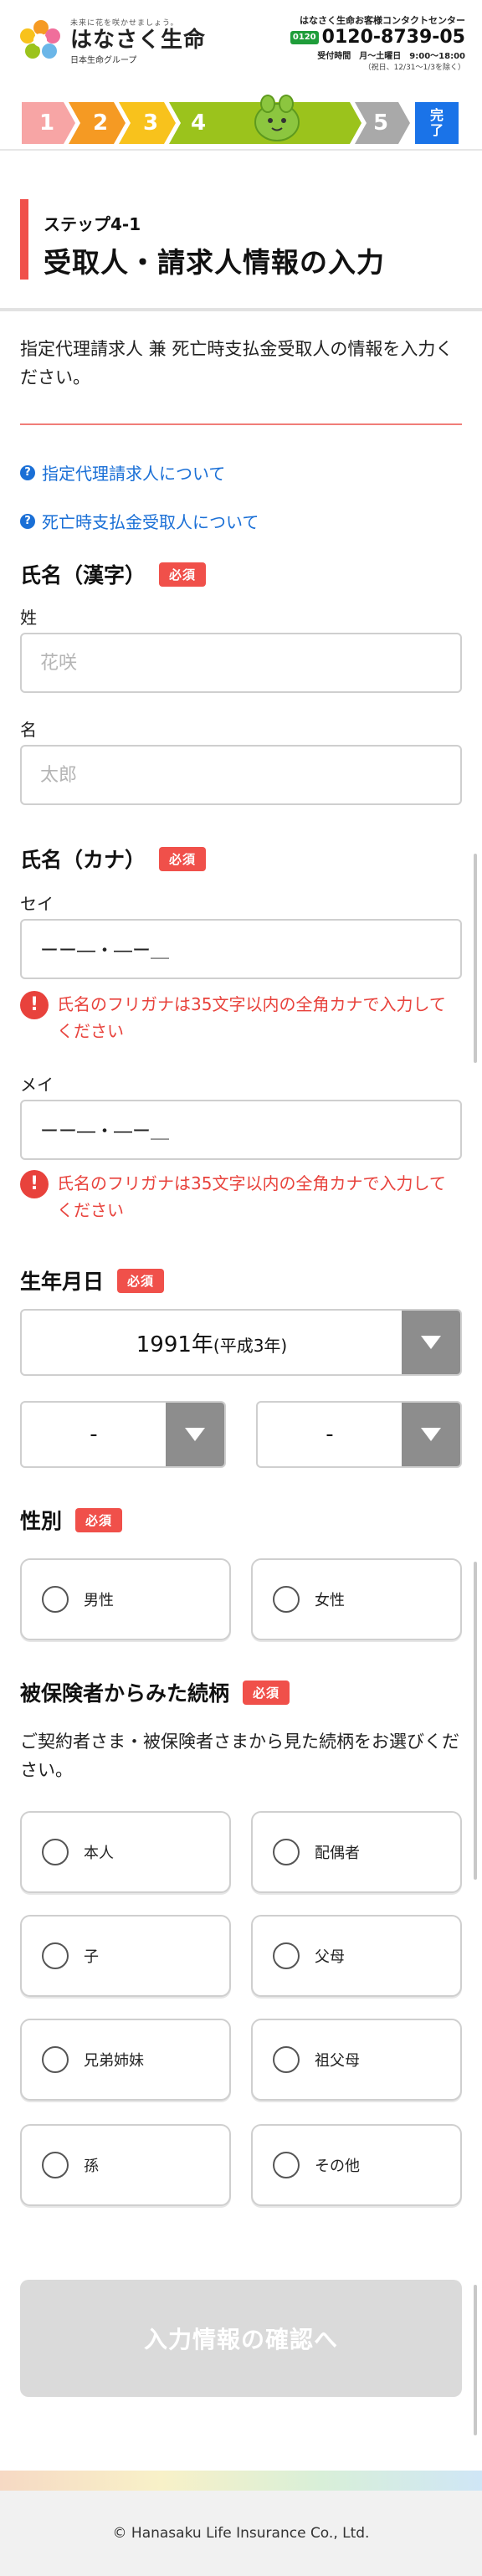 The width and height of the screenshot is (482, 2576). Describe the element at coordinates (114, 2061) in the screenshot. I see `relation-option-label: 兄弟姉妹` at that location.